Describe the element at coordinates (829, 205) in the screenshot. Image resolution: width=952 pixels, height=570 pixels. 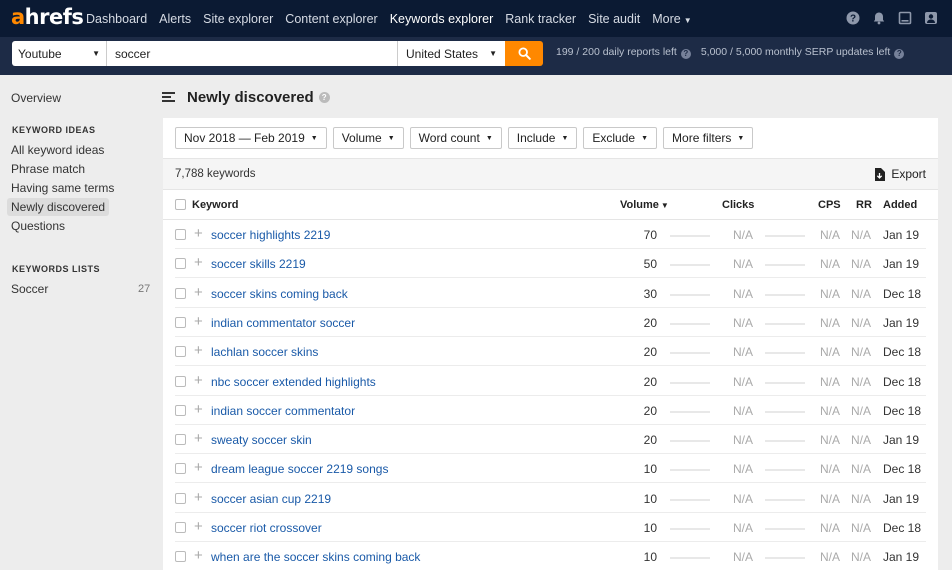
I see `column-cps: CPS` at that location.